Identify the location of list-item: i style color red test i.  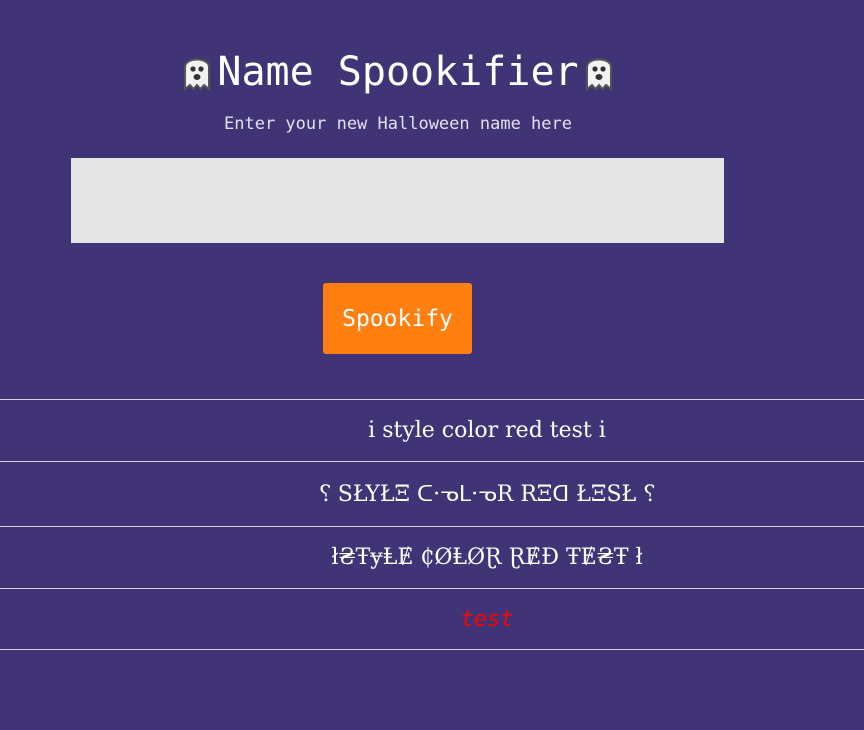
(432, 430).